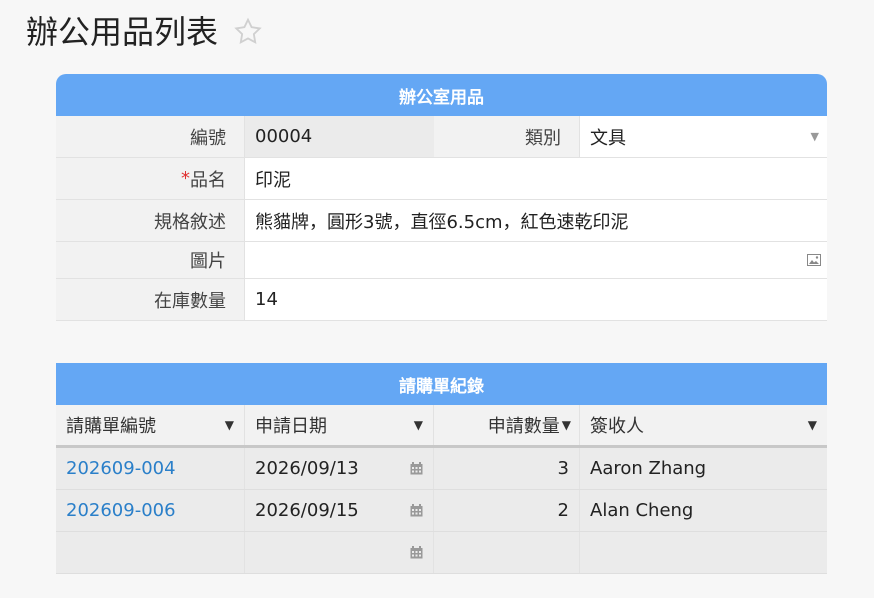  What do you see at coordinates (507, 468) in the screenshot?
I see `qty-cell: 3` at bounding box center [507, 468].